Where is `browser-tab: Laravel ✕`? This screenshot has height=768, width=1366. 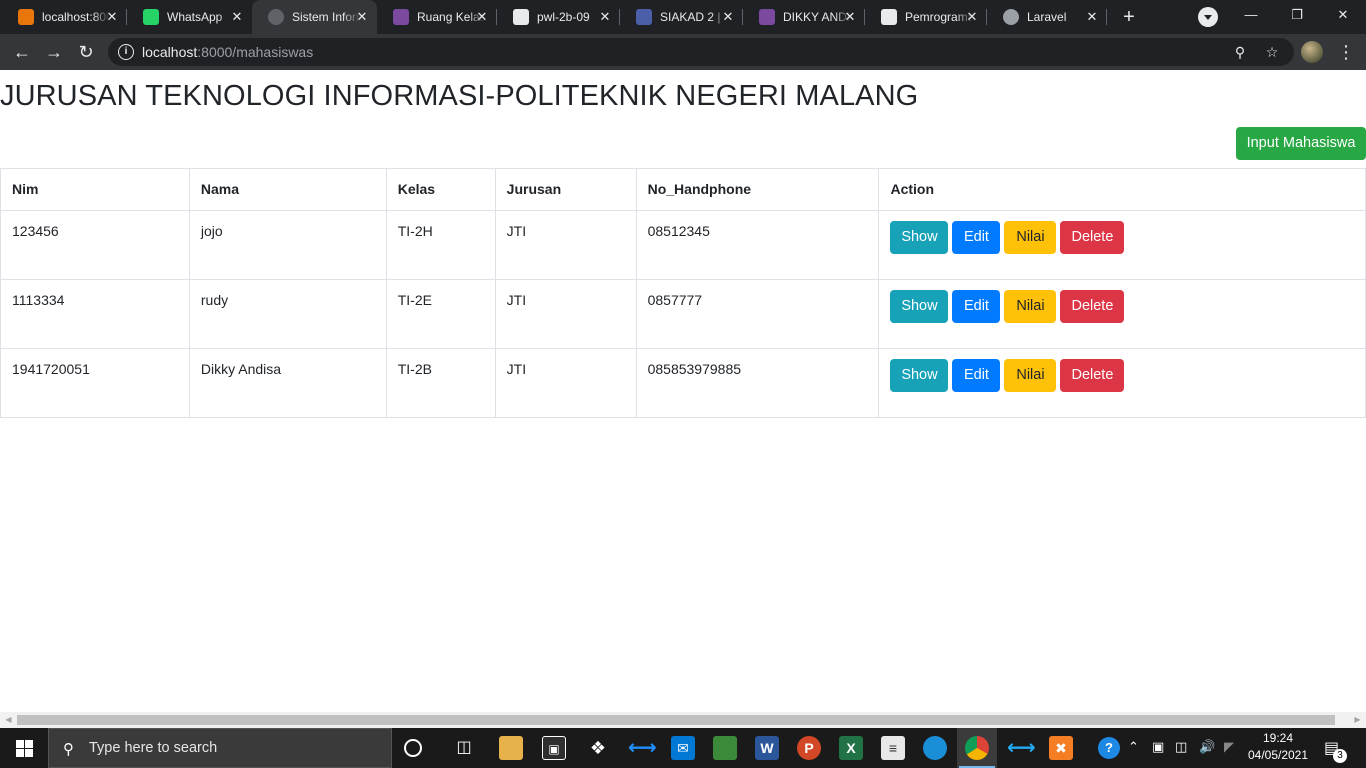
browser-tab: Laravel ✕ is located at coordinates (1047, 17).